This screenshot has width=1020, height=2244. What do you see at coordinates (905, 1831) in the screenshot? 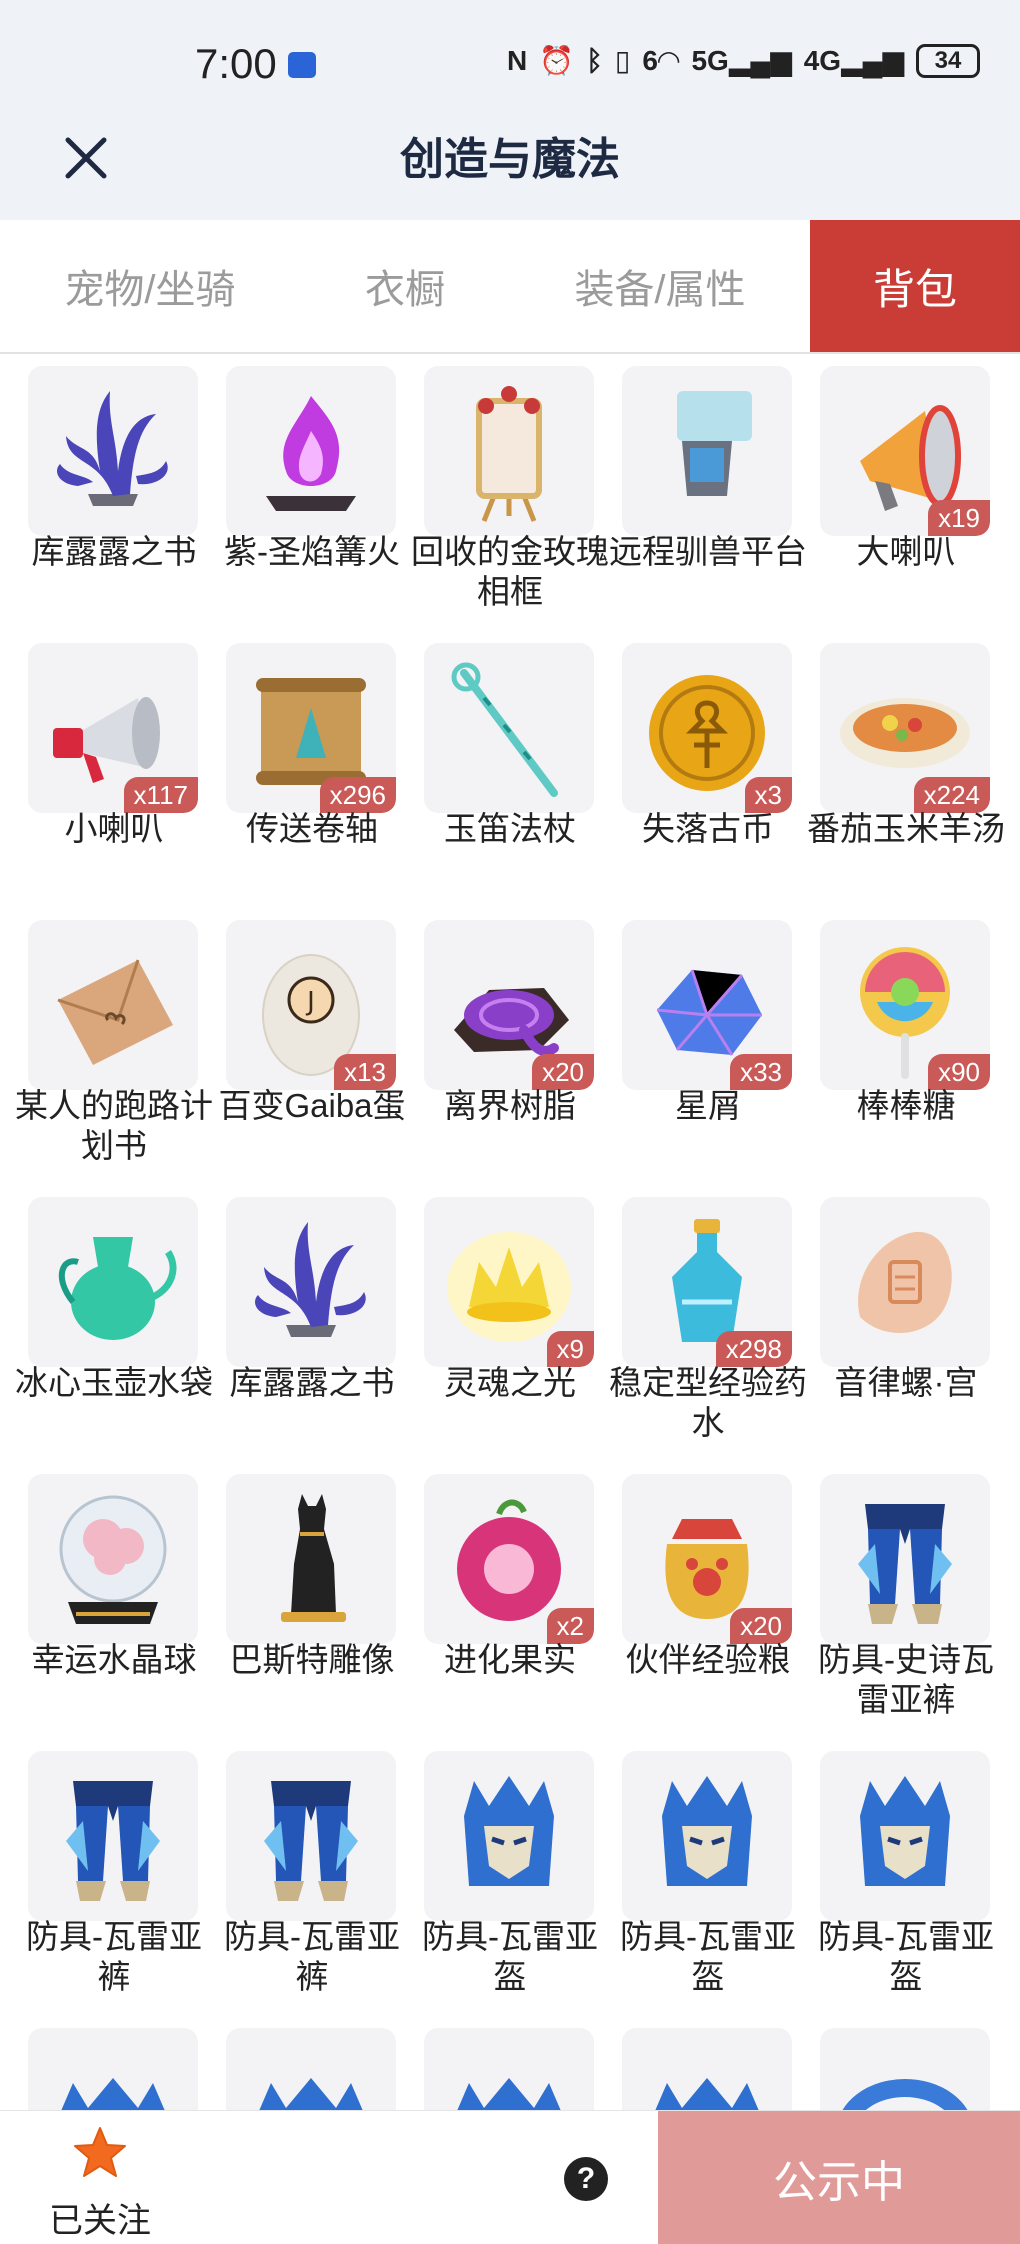
I see `armor-helmet-icon` at bounding box center [905, 1831].